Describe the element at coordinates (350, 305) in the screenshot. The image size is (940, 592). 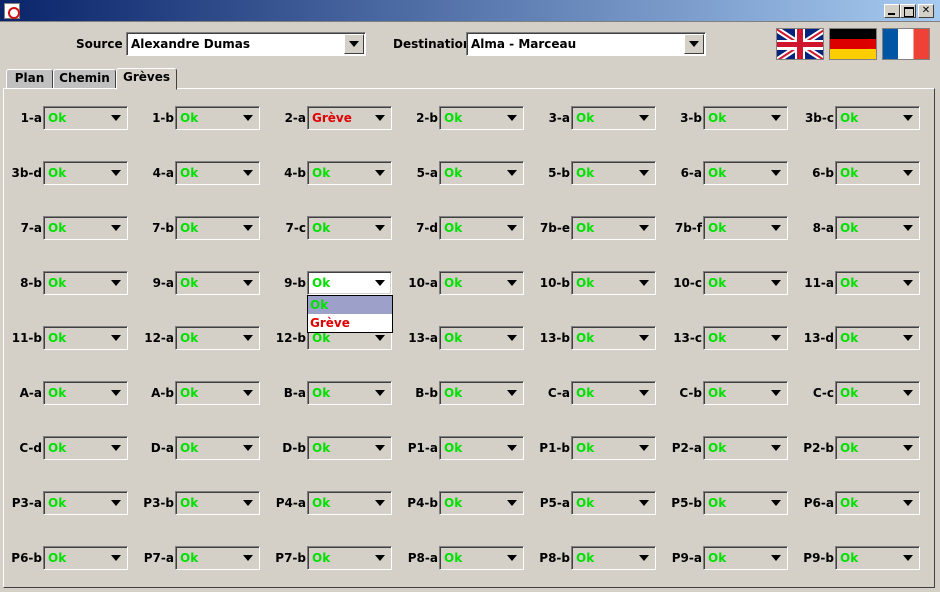
I see `dropdown-option-ok: Ok` at that location.